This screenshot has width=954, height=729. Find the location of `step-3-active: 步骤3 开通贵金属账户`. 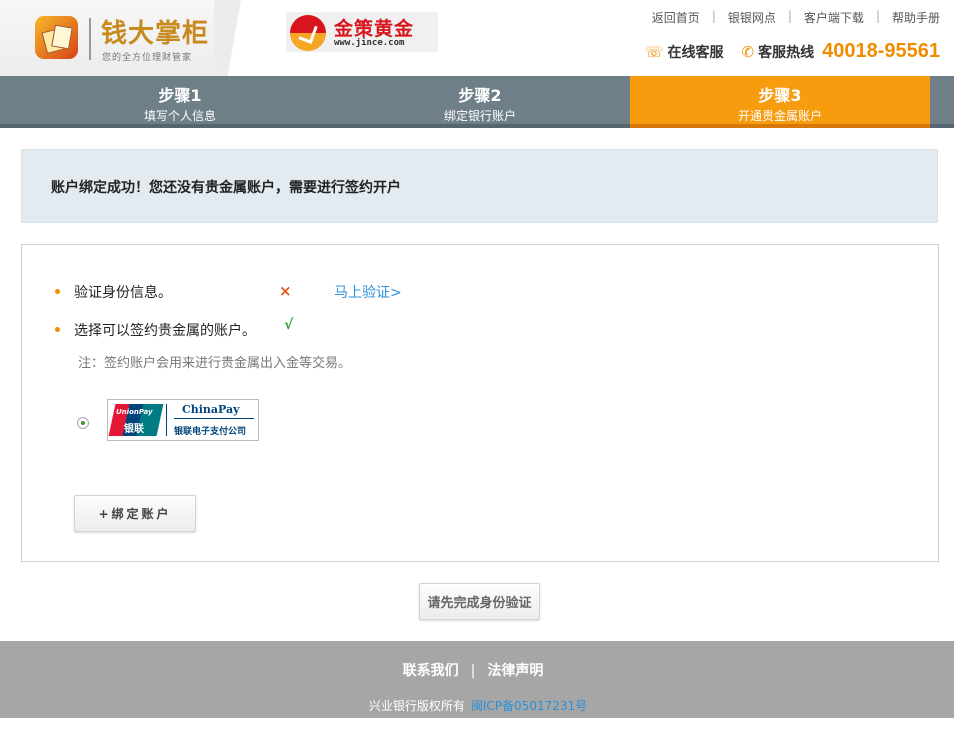

step-3-active: 步骤3 开通贵金属账户 is located at coordinates (780, 102).